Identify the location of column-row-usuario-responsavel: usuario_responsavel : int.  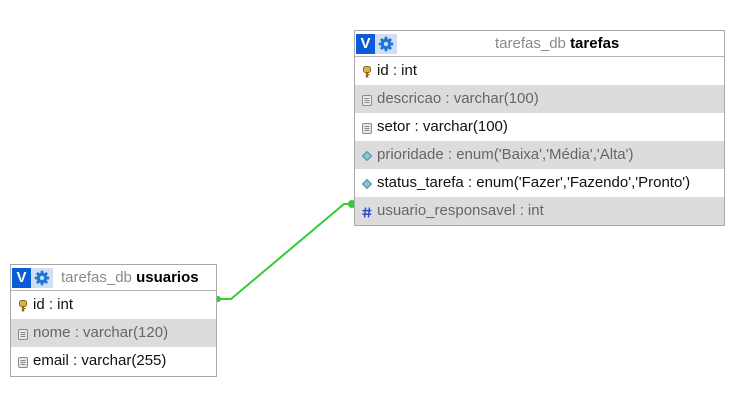
(539, 211).